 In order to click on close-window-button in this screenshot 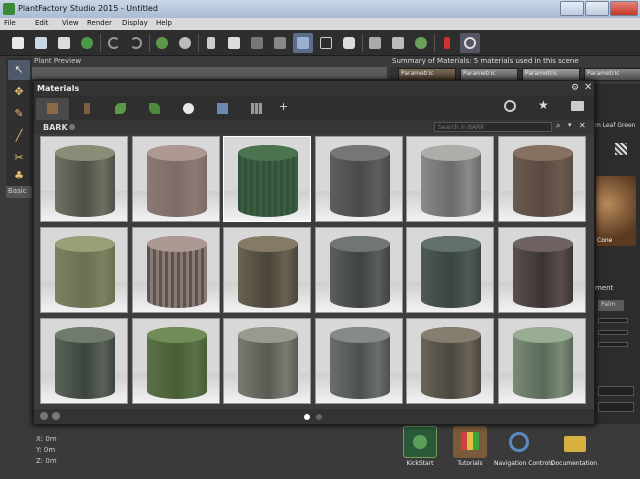, I will do `click(624, 8)`.